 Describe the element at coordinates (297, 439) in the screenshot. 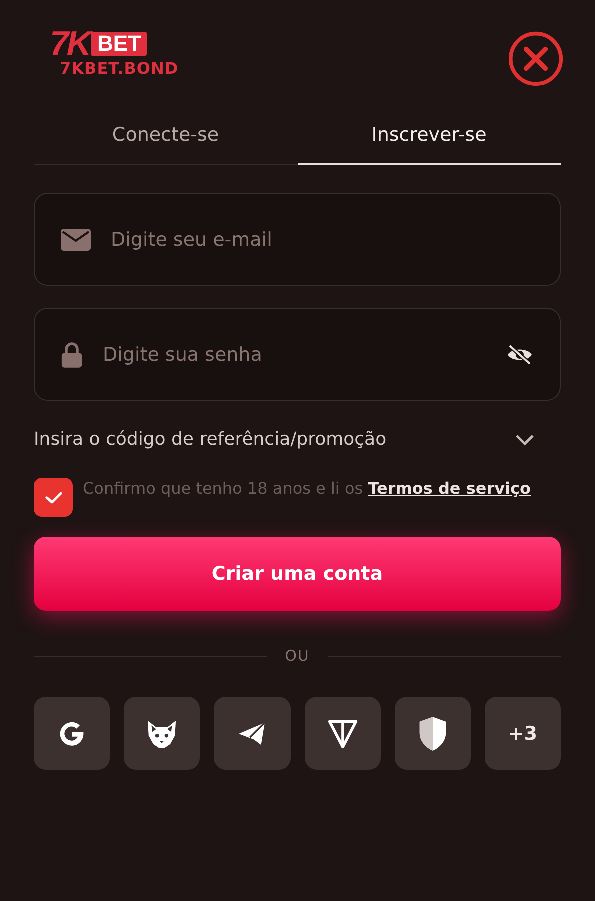

I see `referral-toggle: Insira o código de referência/promoção` at that location.